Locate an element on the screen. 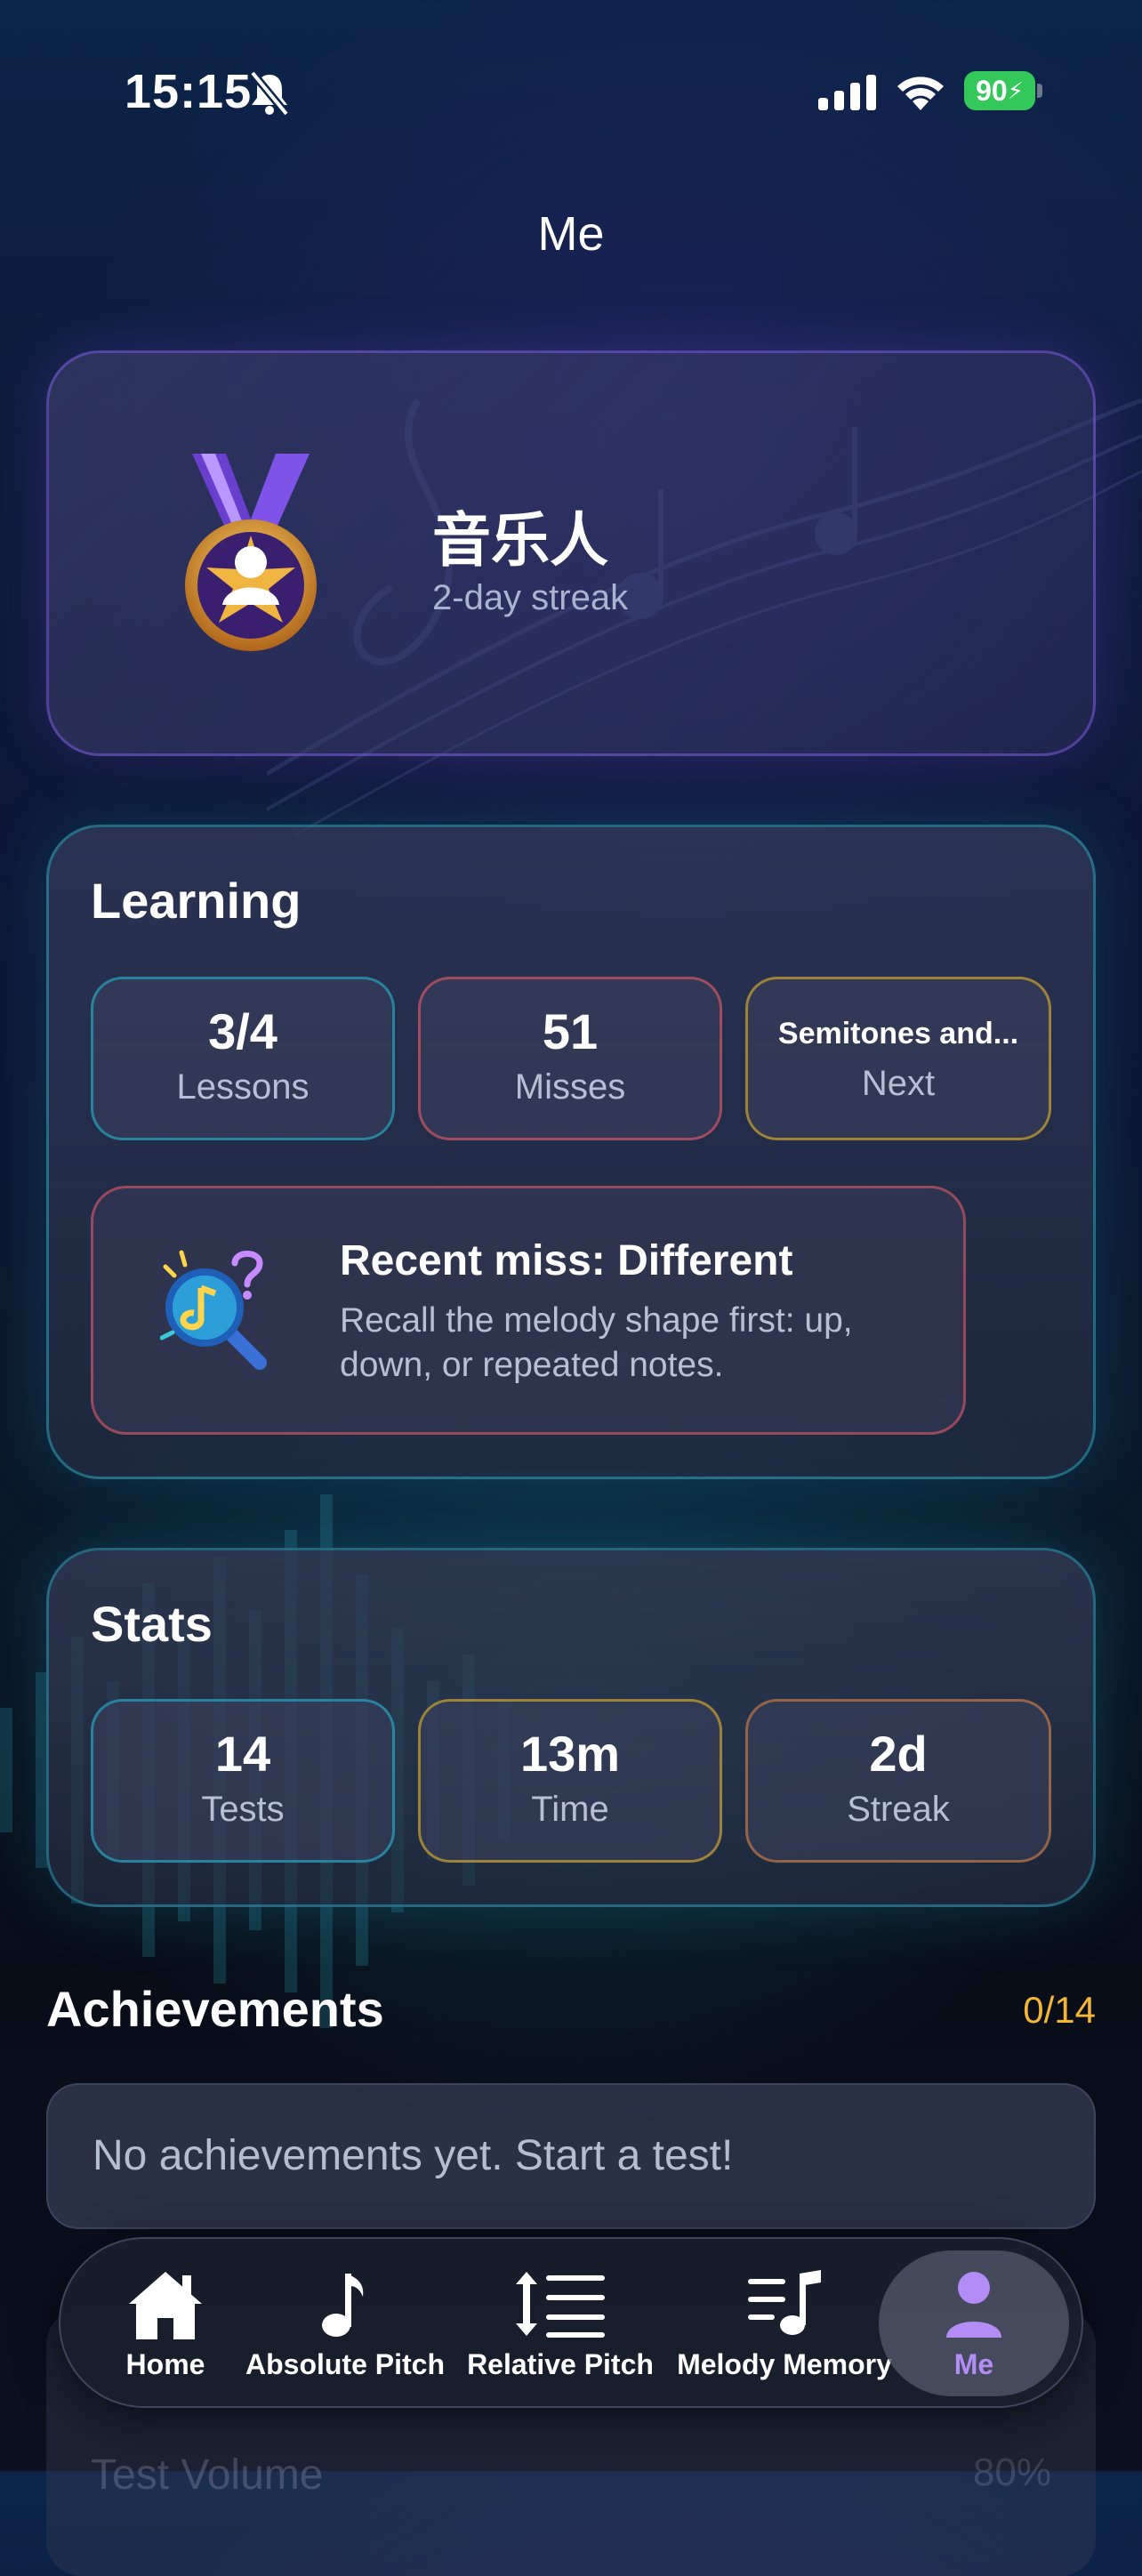  interval-list-icon is located at coordinates (560, 2305).